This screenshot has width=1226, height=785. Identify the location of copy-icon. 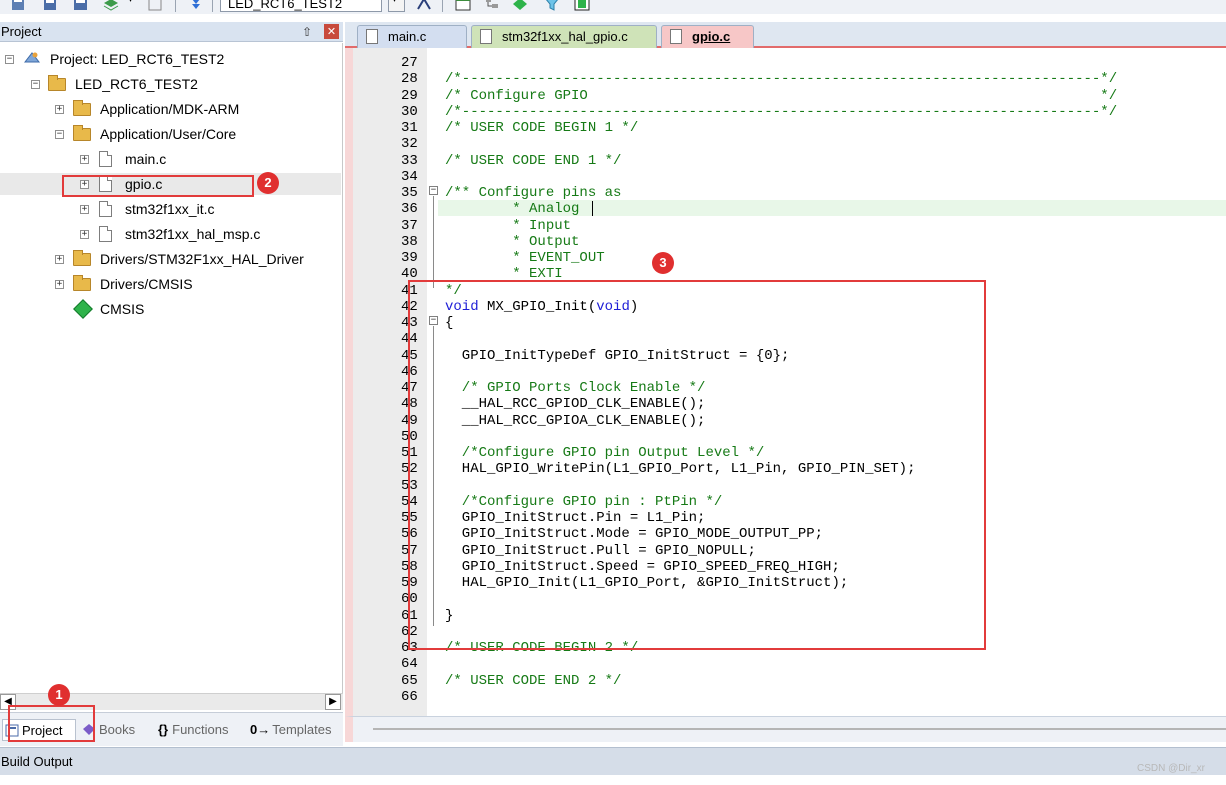
(155, 5).